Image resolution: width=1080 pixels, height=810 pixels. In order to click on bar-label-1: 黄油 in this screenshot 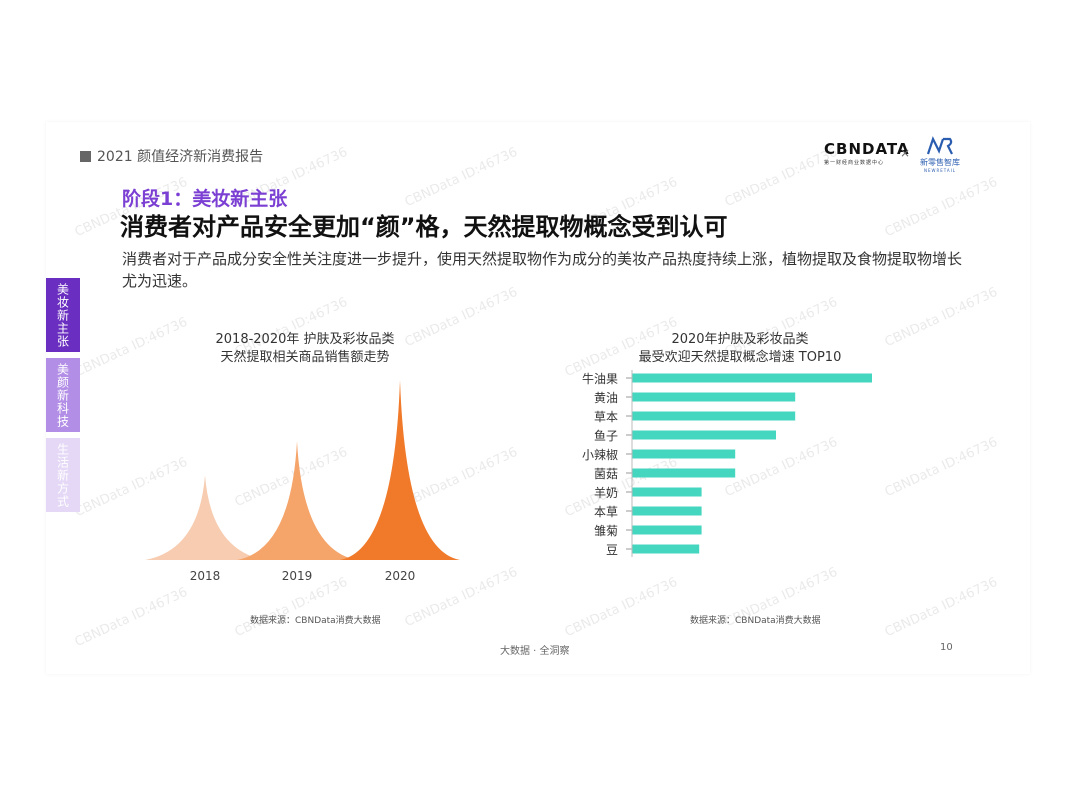, I will do `click(606, 398)`.